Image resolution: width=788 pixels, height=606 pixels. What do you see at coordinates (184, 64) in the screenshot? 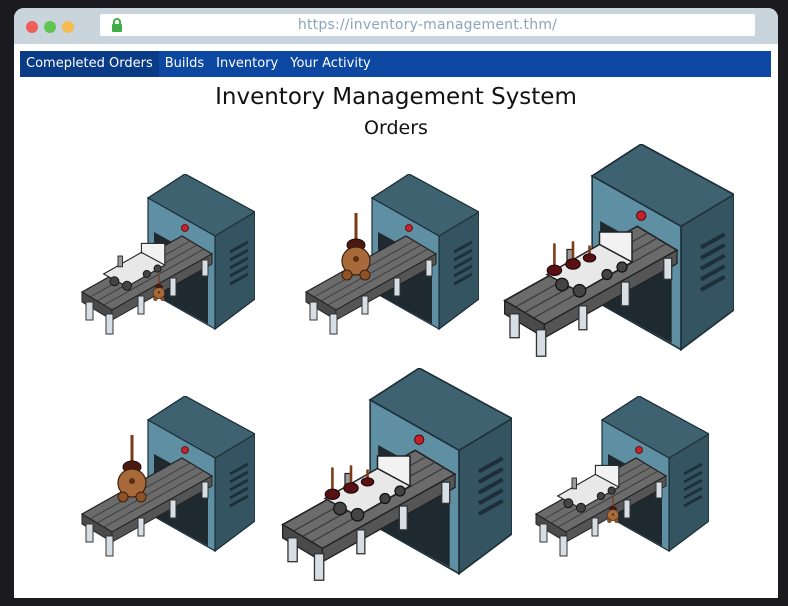
I see `nav-item-builds: Builds` at bounding box center [184, 64].